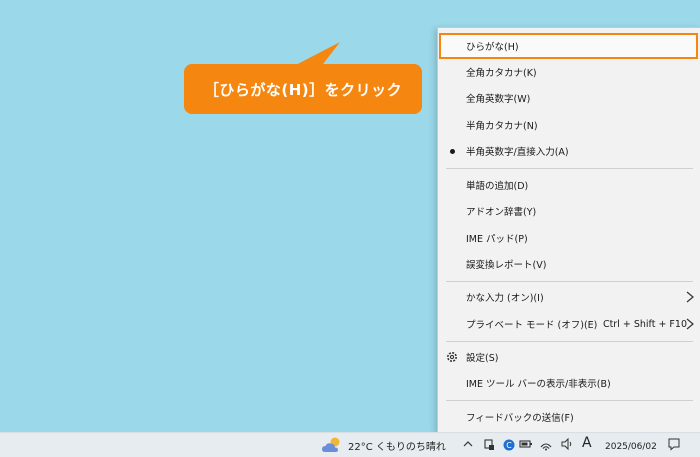  Describe the element at coordinates (506, 265) in the screenshot. I see `menu-item-label: 誤変換レポート(V)` at that location.